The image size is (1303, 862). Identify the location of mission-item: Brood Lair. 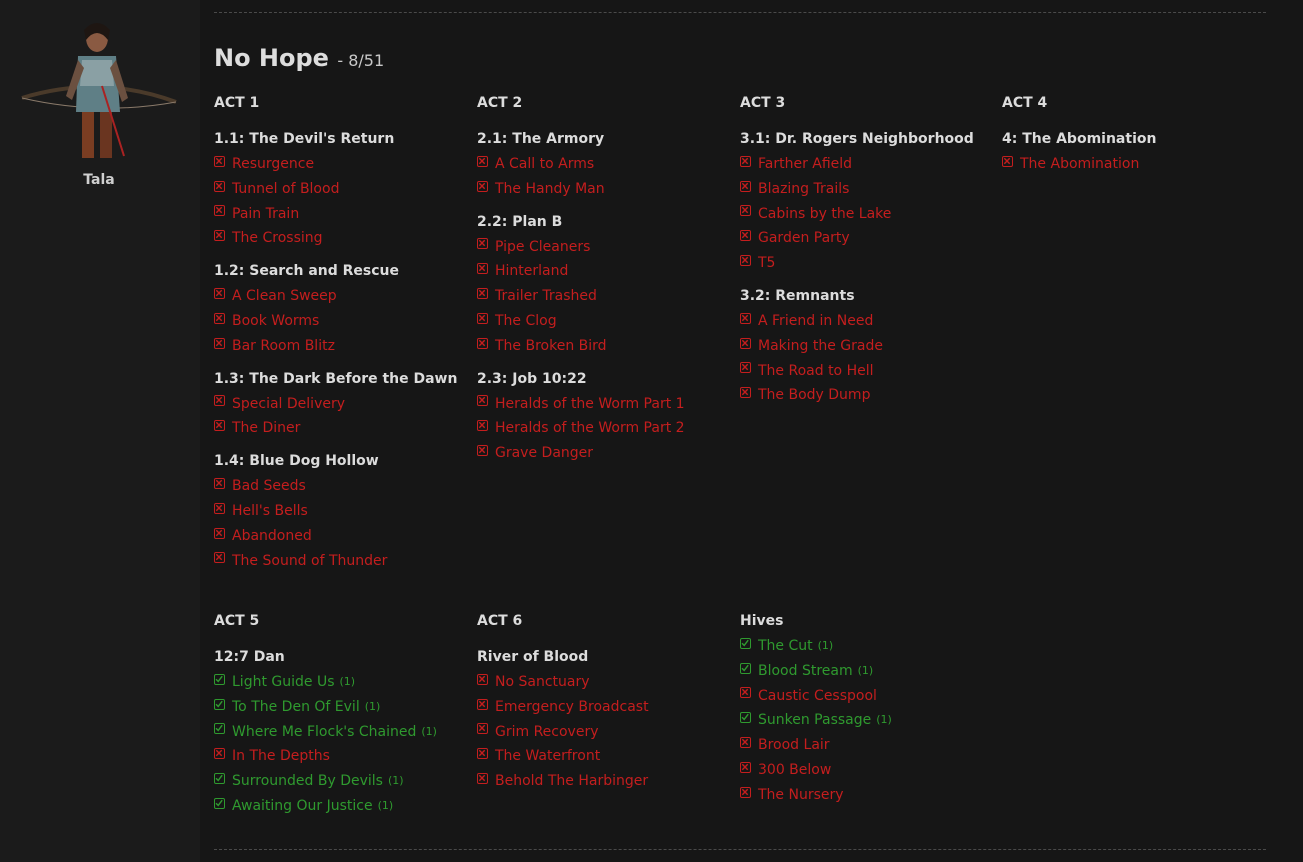
(865, 745).